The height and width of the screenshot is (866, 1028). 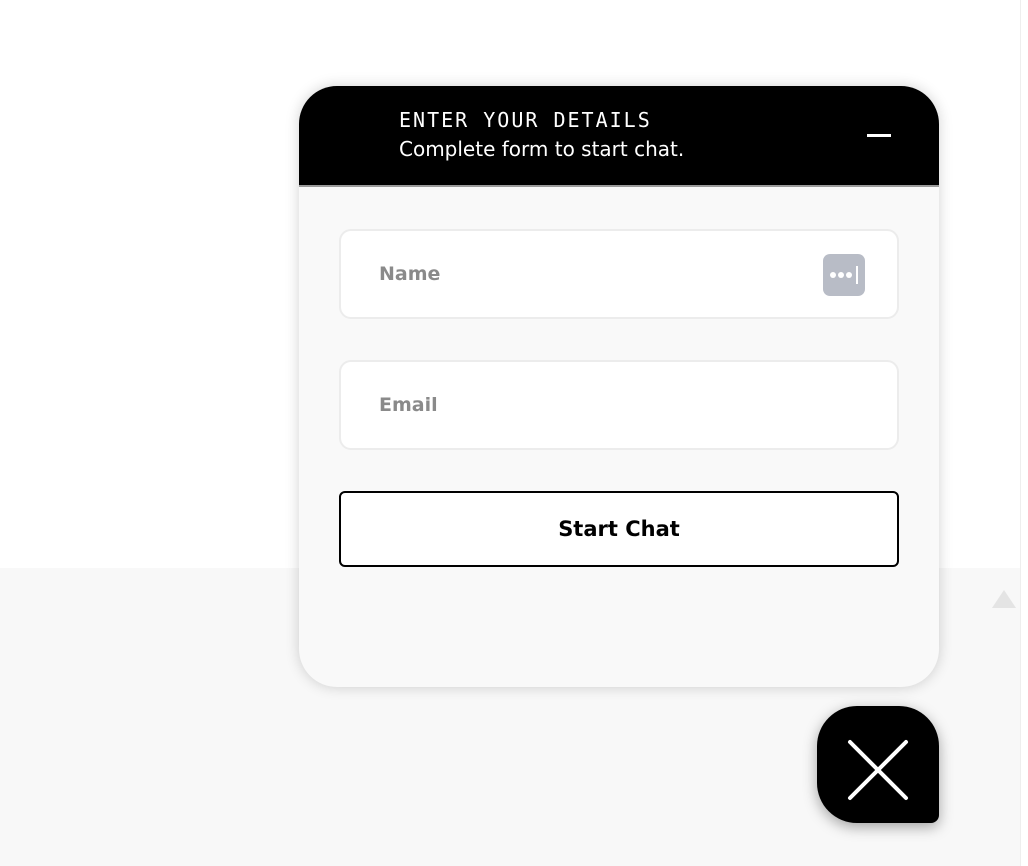 I want to click on close-icon, so click(x=878, y=770).